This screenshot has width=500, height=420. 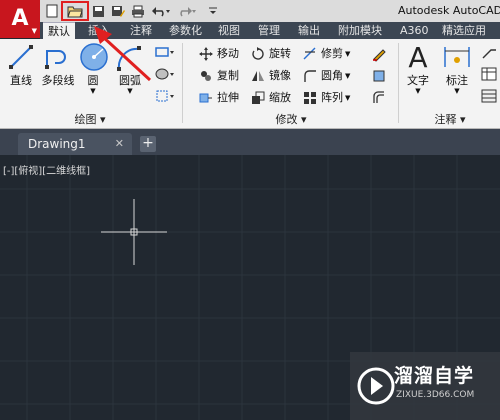 I want to click on save-as-icon, so click(x=118, y=11).